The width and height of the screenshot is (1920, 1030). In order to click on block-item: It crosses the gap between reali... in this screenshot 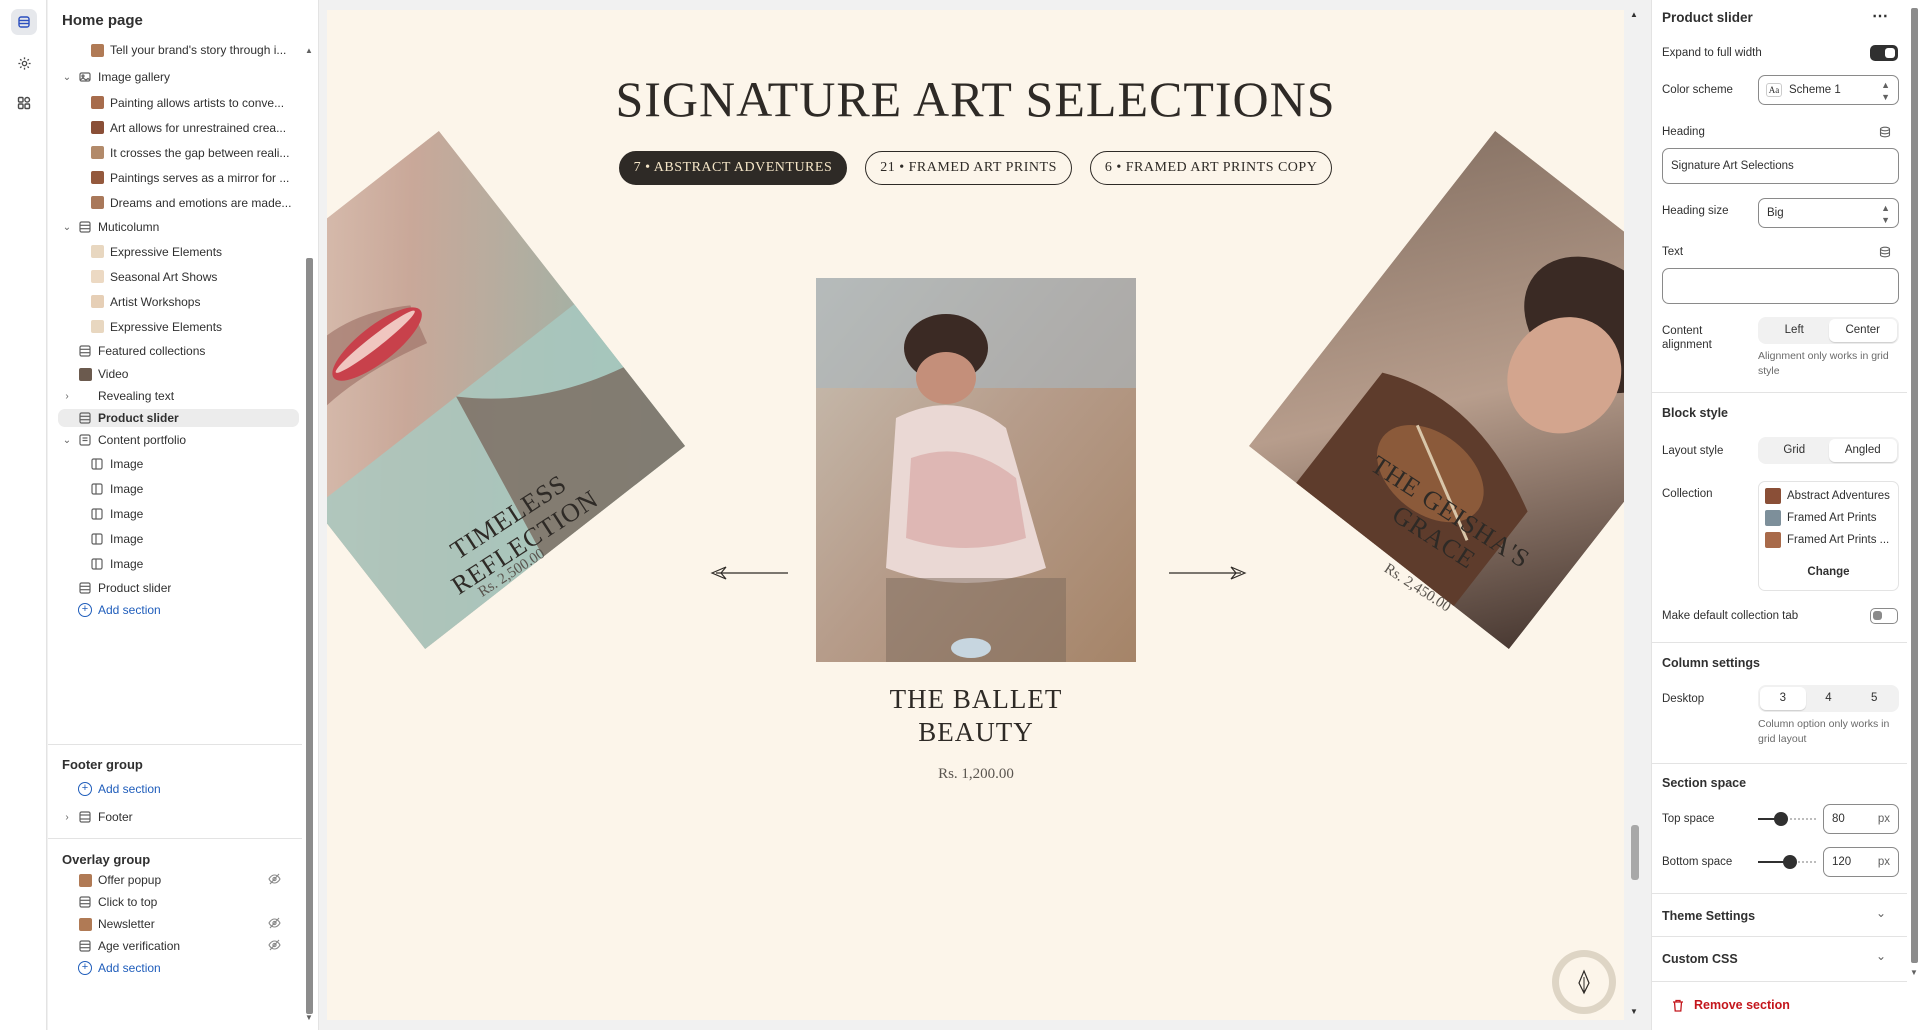, I will do `click(175, 152)`.